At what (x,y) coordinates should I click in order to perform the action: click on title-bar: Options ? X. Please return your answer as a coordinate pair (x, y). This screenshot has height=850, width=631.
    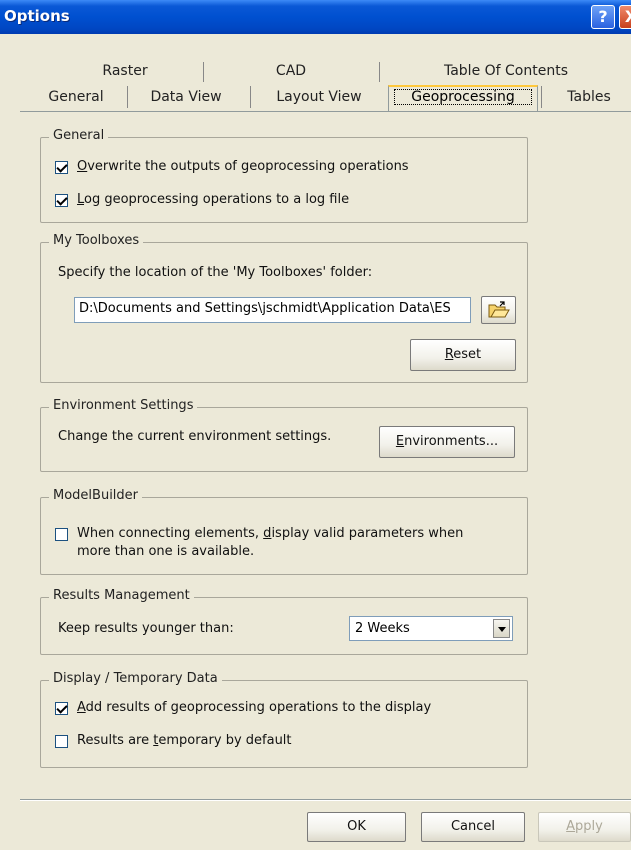
    Looking at the image, I should click on (315, 17).